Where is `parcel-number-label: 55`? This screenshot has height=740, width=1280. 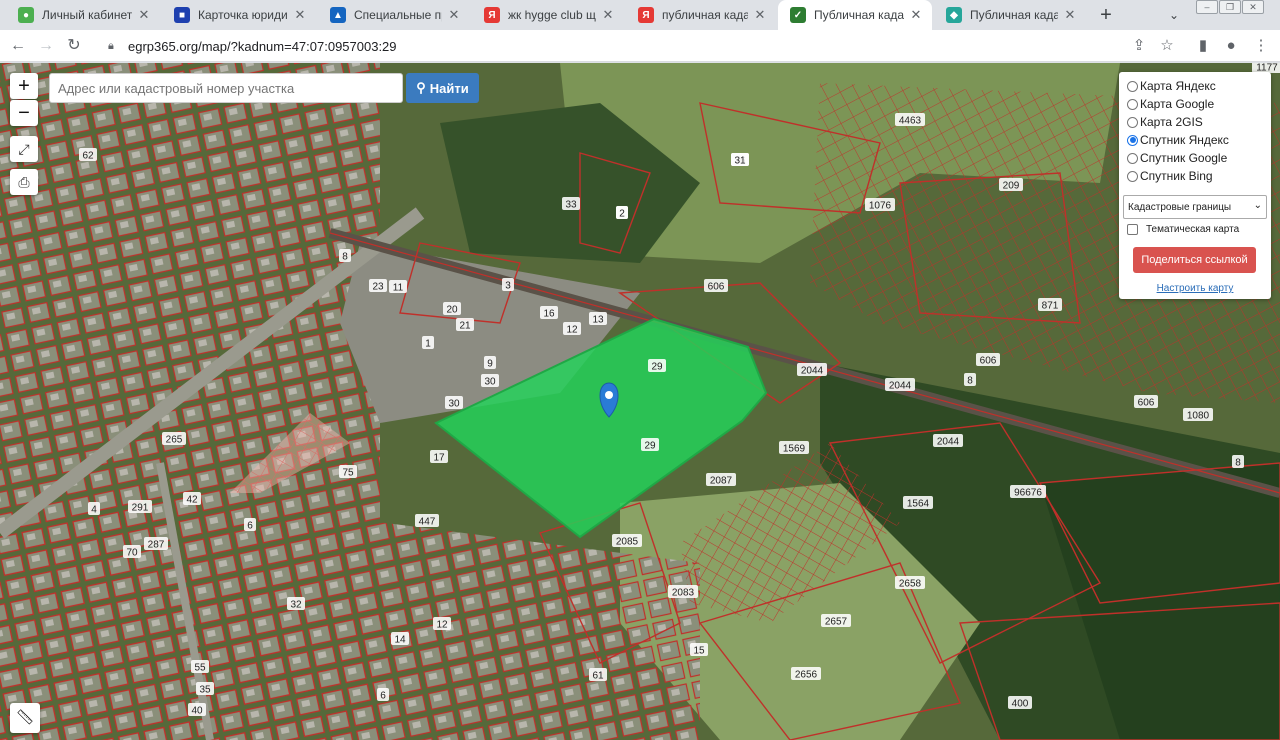
parcel-number-label: 55 is located at coordinates (200, 668).